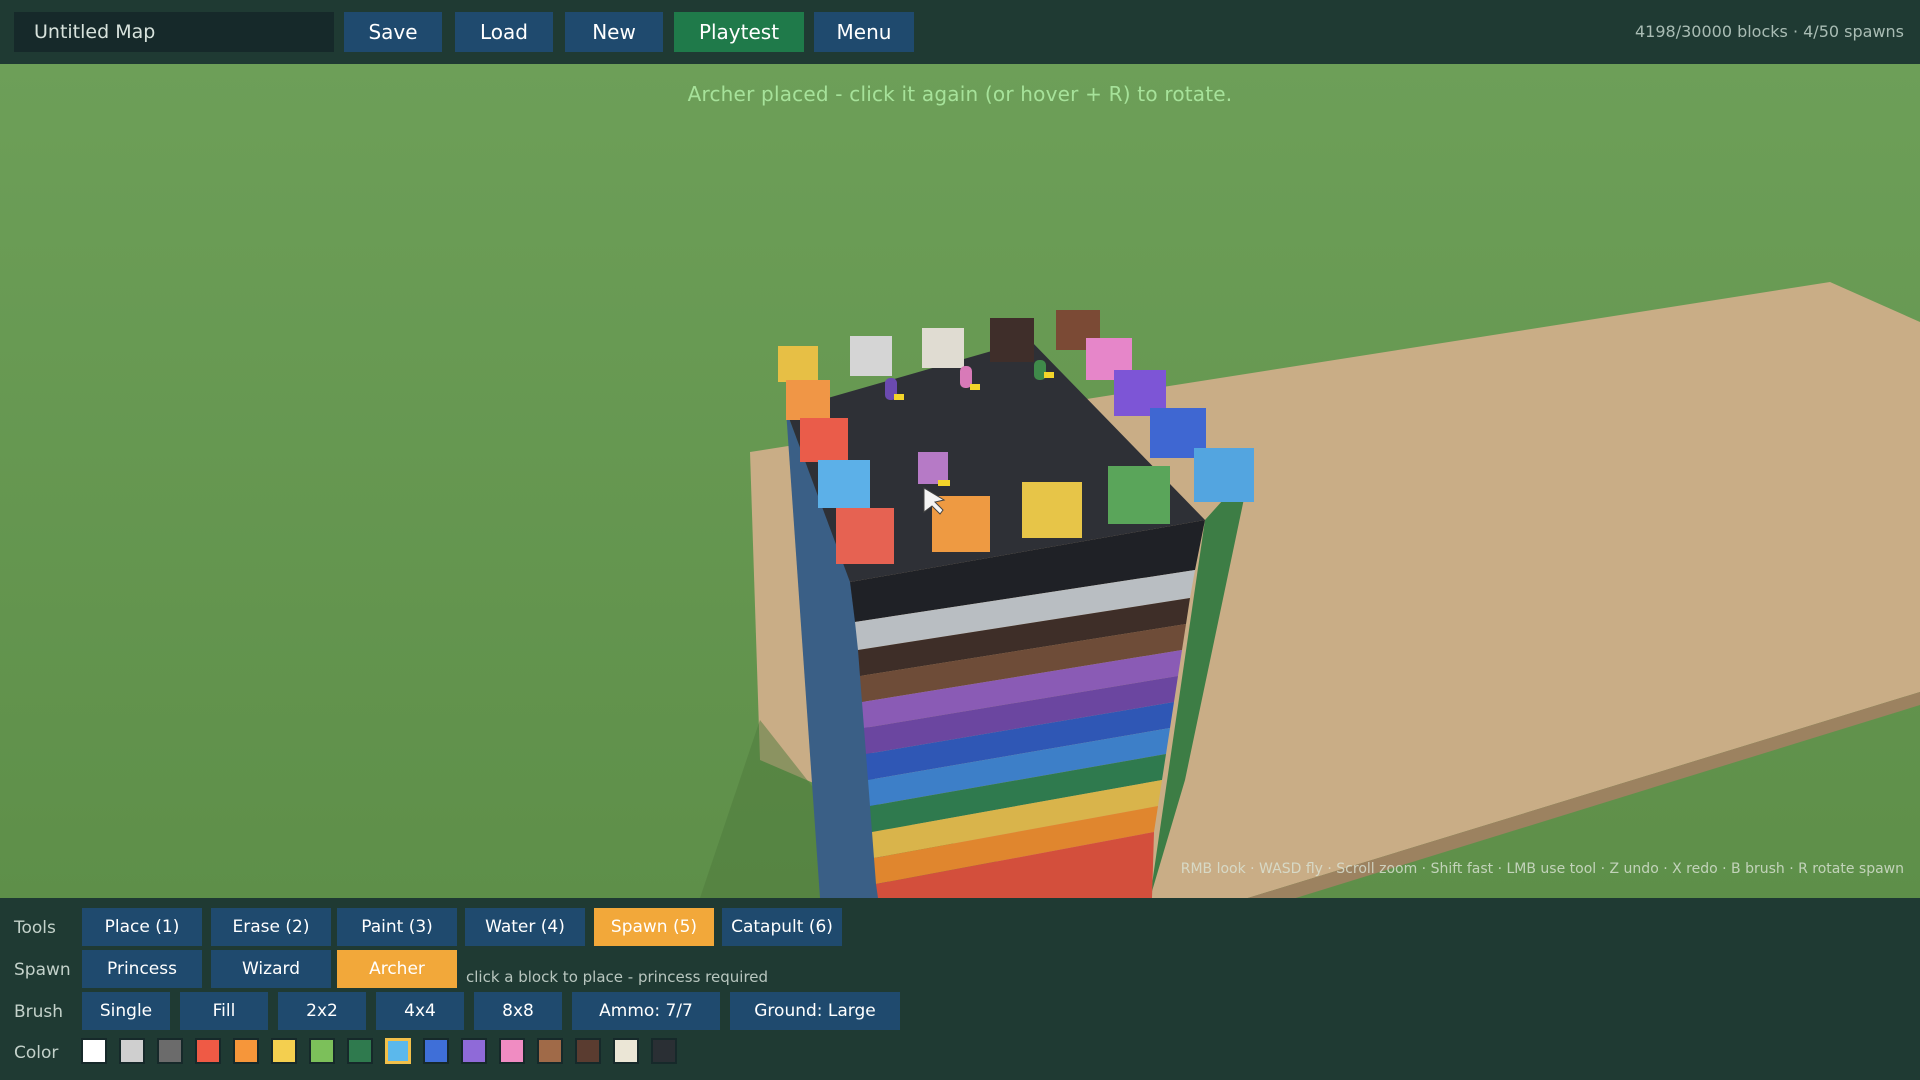 The width and height of the screenshot is (1920, 1080). What do you see at coordinates (1769, 31) in the screenshot?
I see `block-spawn-counter: 4198/30000 blocks · 4/50 spawns` at bounding box center [1769, 31].